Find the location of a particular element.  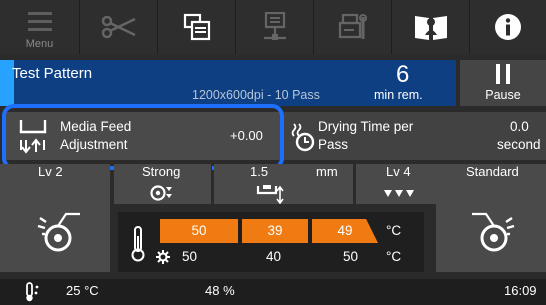

drying-time-unit: second is located at coordinates (519, 144).